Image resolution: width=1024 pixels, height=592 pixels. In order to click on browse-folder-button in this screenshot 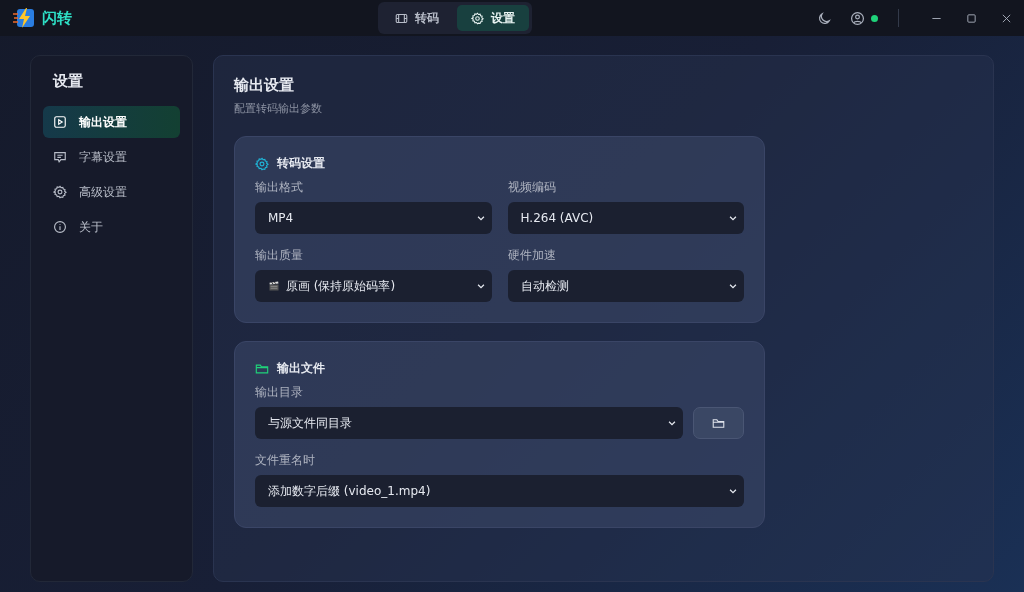, I will do `click(718, 423)`.